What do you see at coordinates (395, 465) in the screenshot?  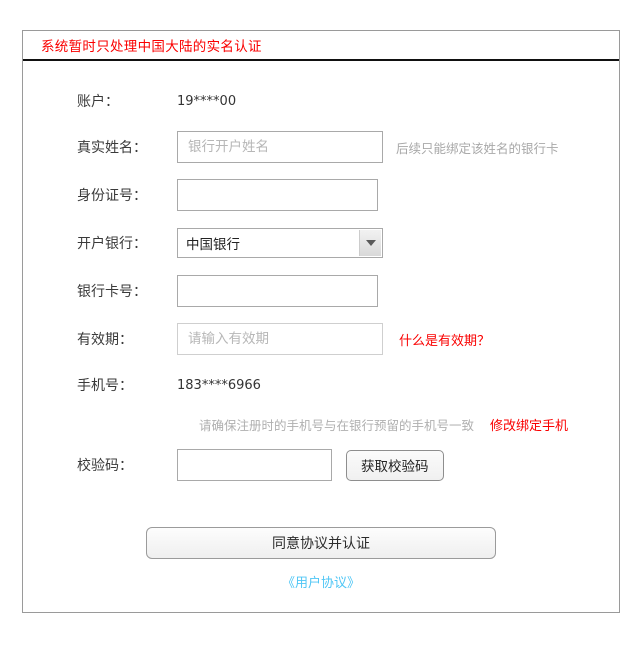 I see `get-verify-code-button: 获取校验码` at bounding box center [395, 465].